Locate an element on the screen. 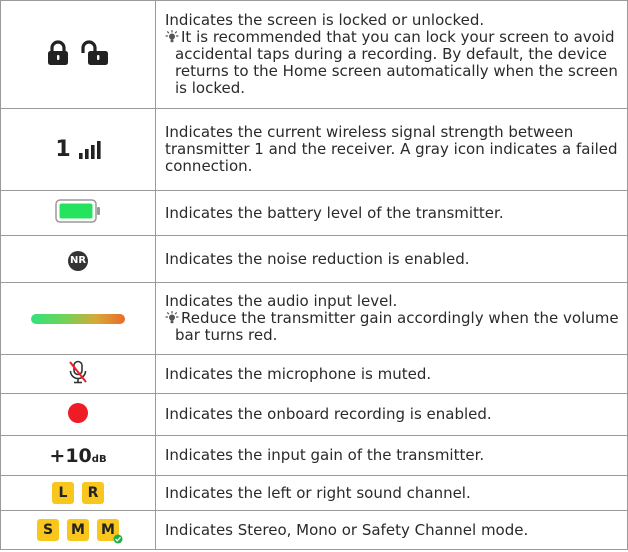 The image size is (628, 552). description-cell: Indicates the microphone is muted. is located at coordinates (391, 374).